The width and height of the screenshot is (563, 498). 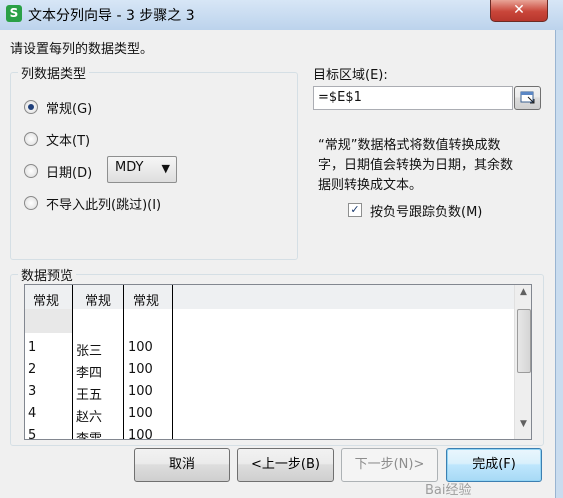 I want to click on vertical-scrollbar: ▲ ▼, so click(x=522, y=362).